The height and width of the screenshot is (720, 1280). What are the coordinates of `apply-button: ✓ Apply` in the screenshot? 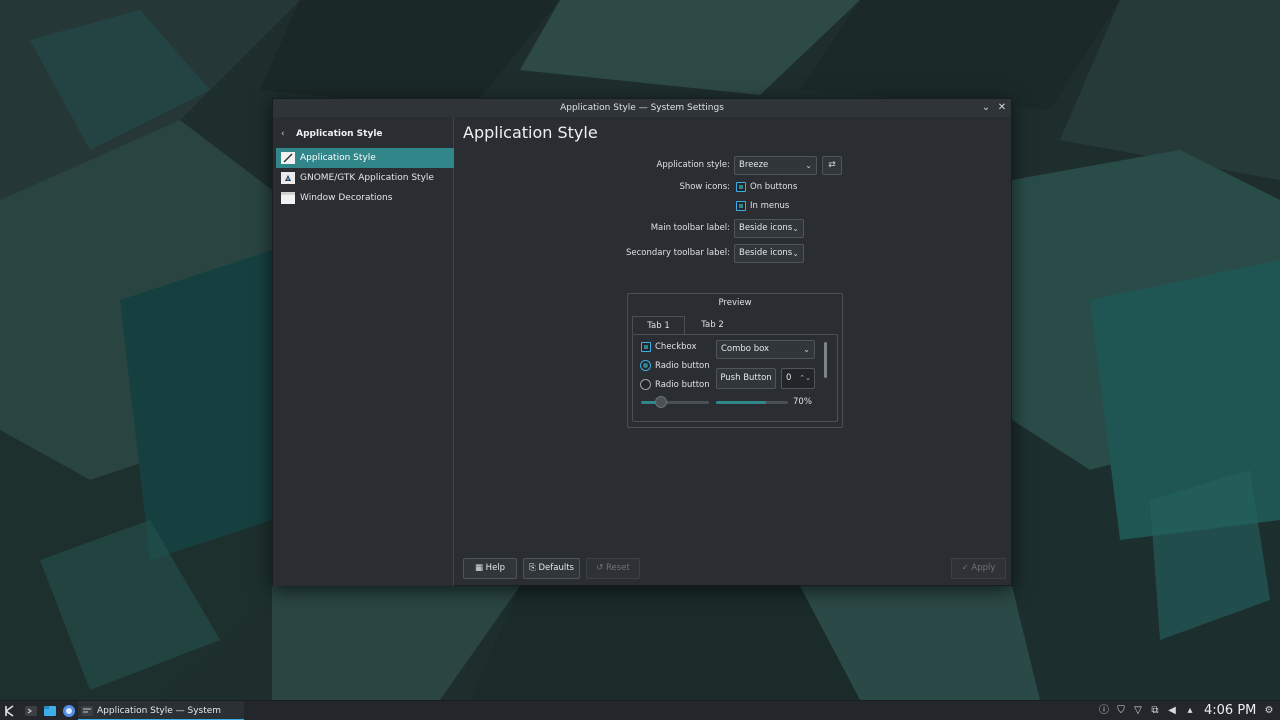 It's located at (978, 568).